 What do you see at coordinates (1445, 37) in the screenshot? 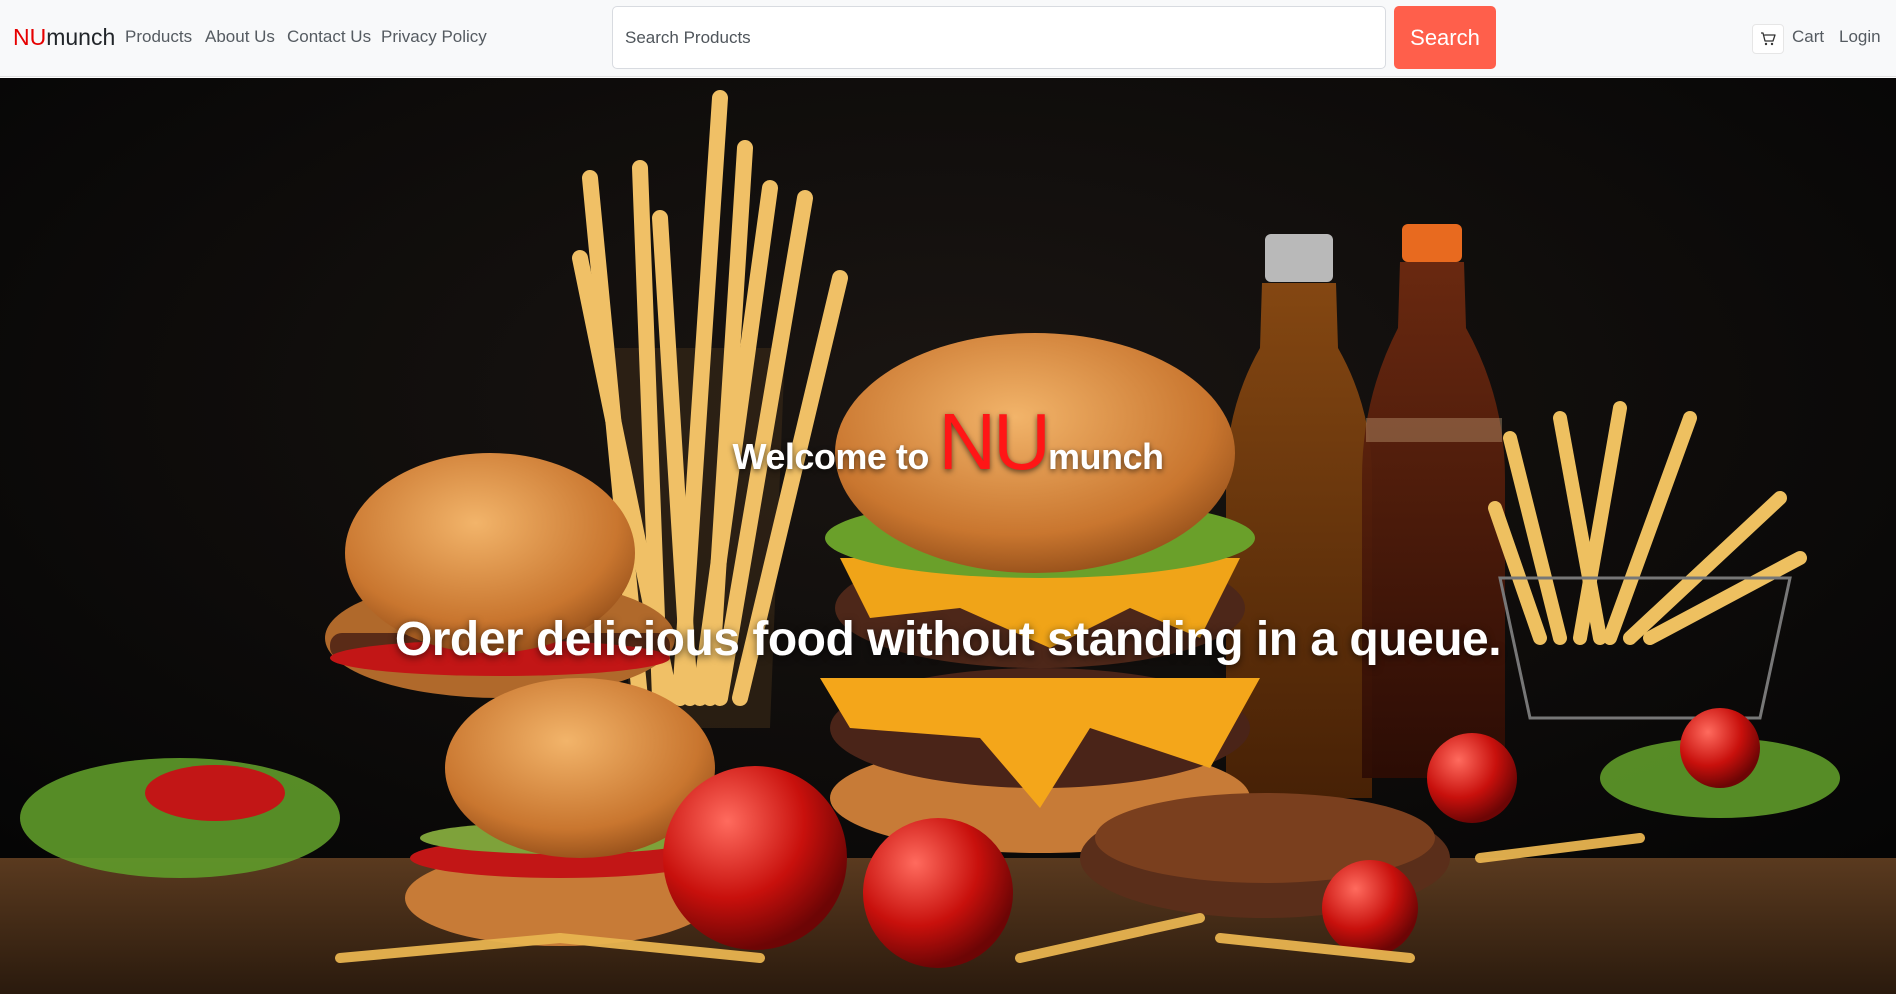
I see `search-button: Search` at bounding box center [1445, 37].